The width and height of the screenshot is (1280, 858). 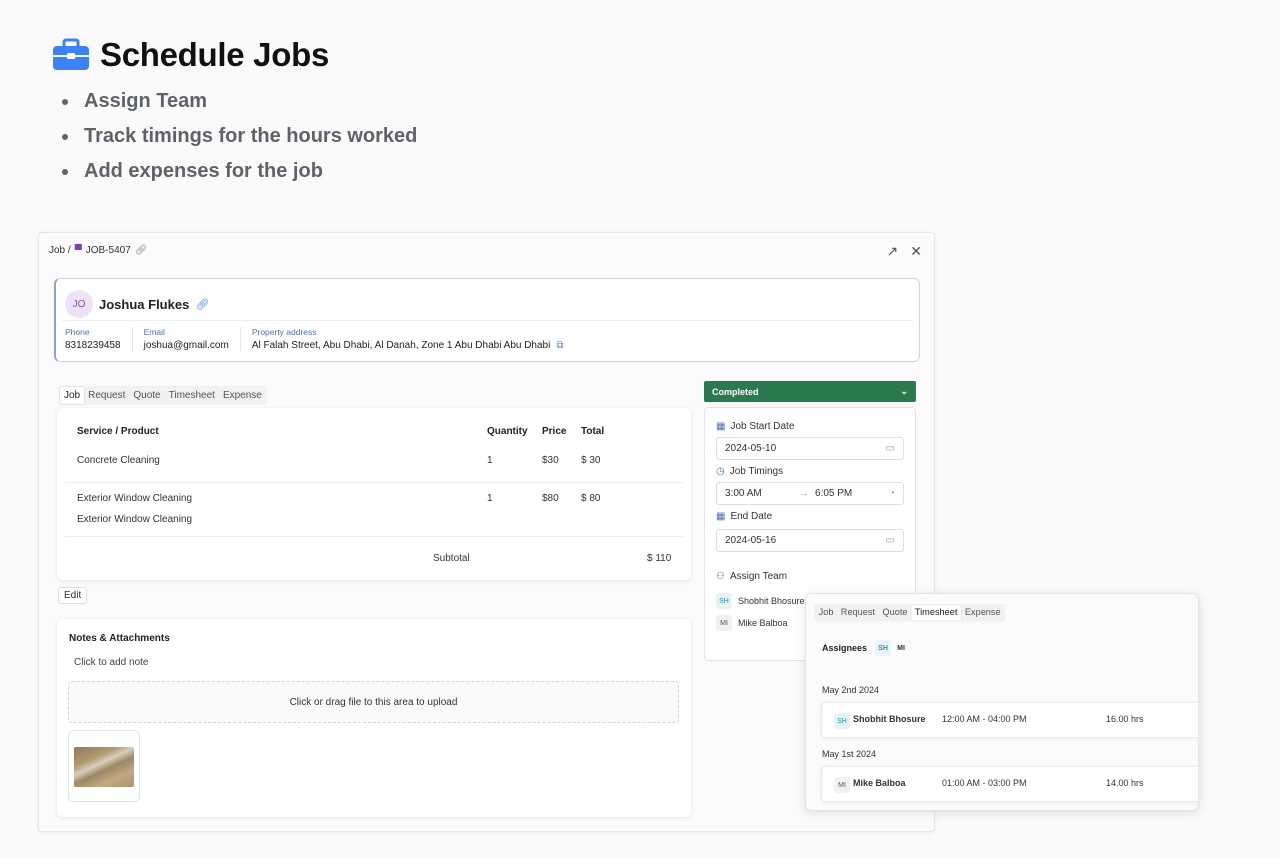 I want to click on service-name: Concrete Cleaning, so click(x=118, y=460).